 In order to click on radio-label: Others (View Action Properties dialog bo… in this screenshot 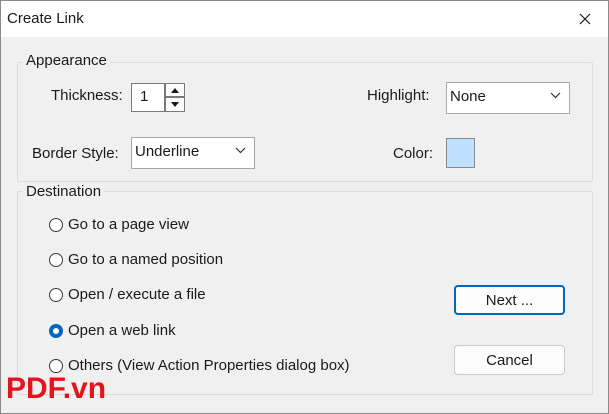, I will do `click(209, 365)`.